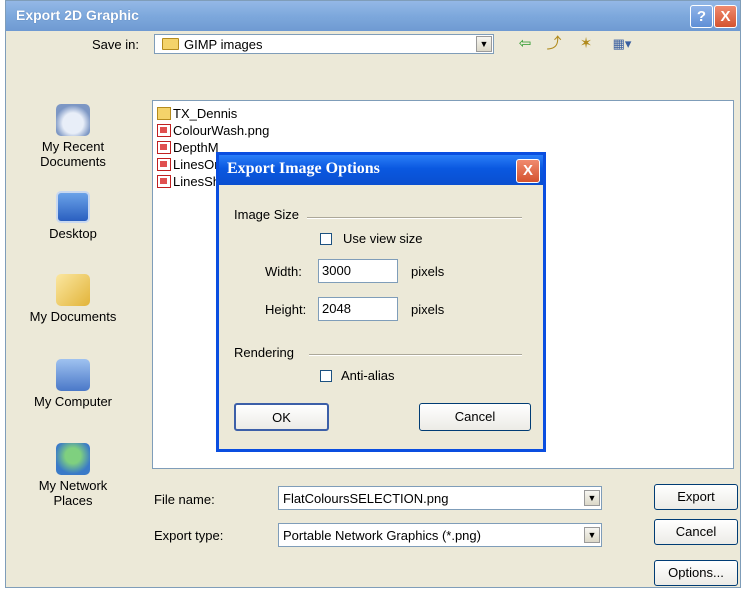 This screenshot has height=595, width=741. Describe the element at coordinates (77, 15) in the screenshot. I see `outer-title: Export 2D Graphic` at that location.